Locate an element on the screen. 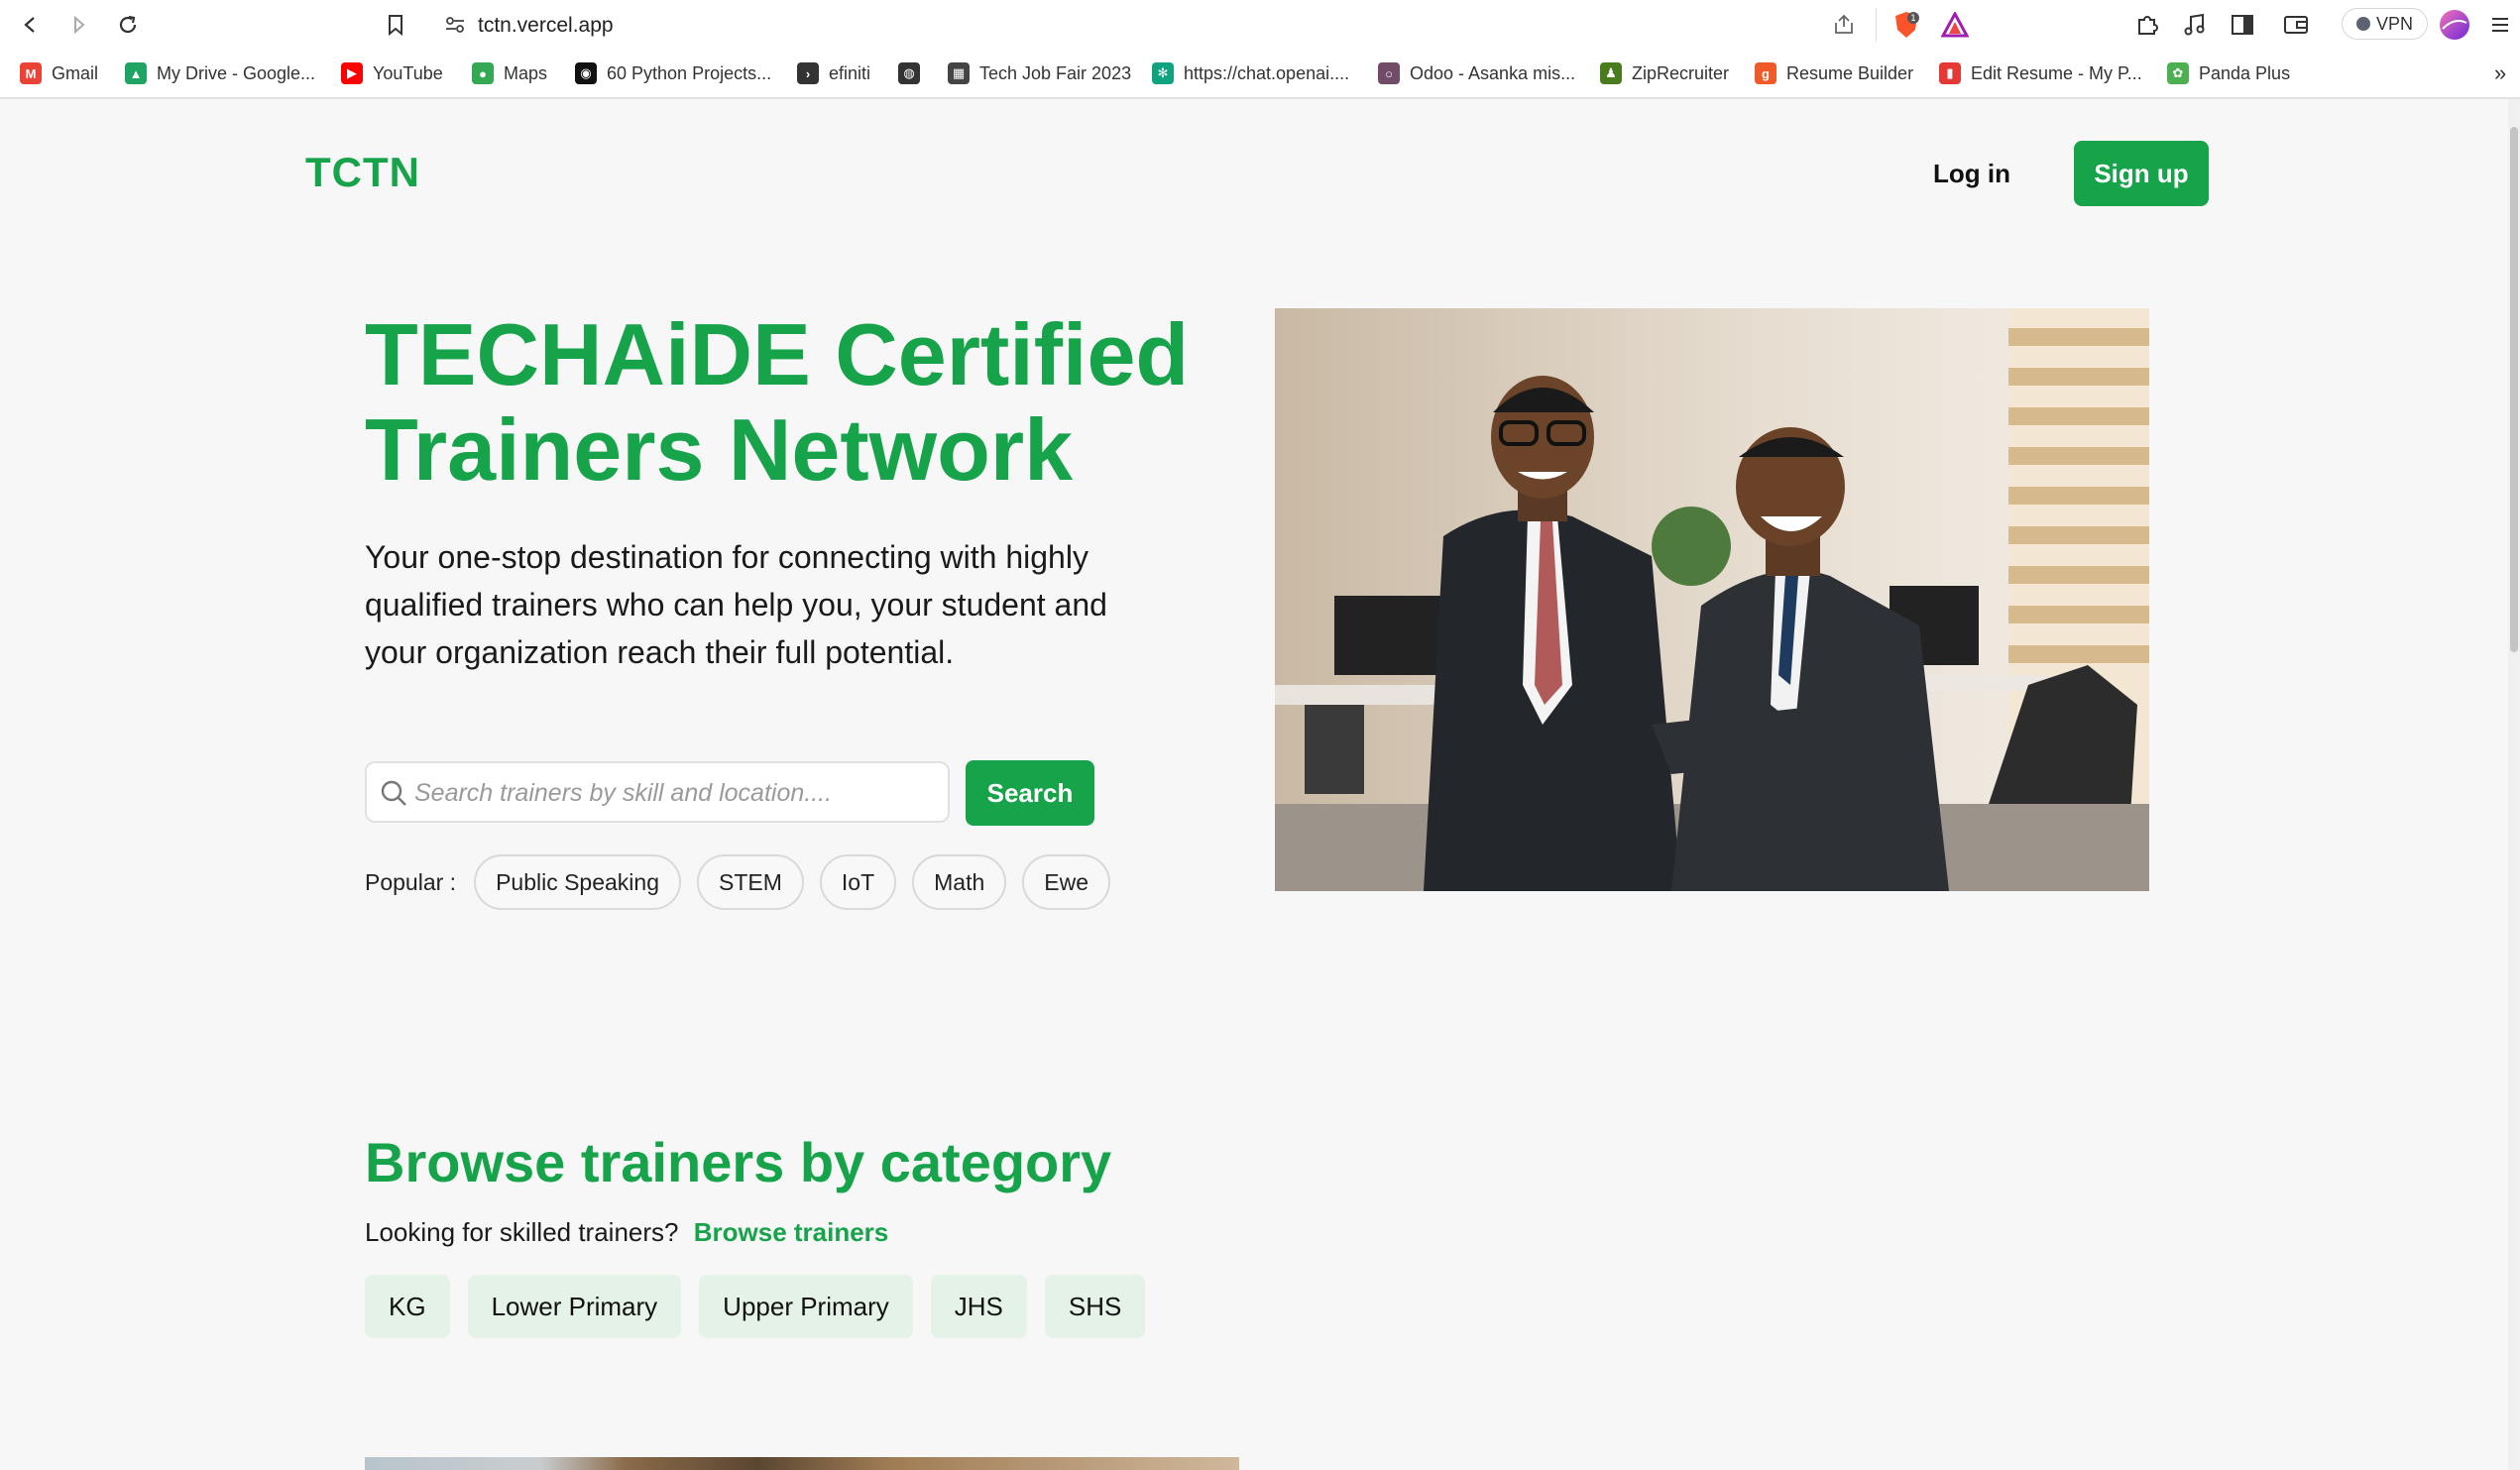 This screenshot has width=2520, height=1470. bookmark-item: ◍ is located at coordinates (909, 73).